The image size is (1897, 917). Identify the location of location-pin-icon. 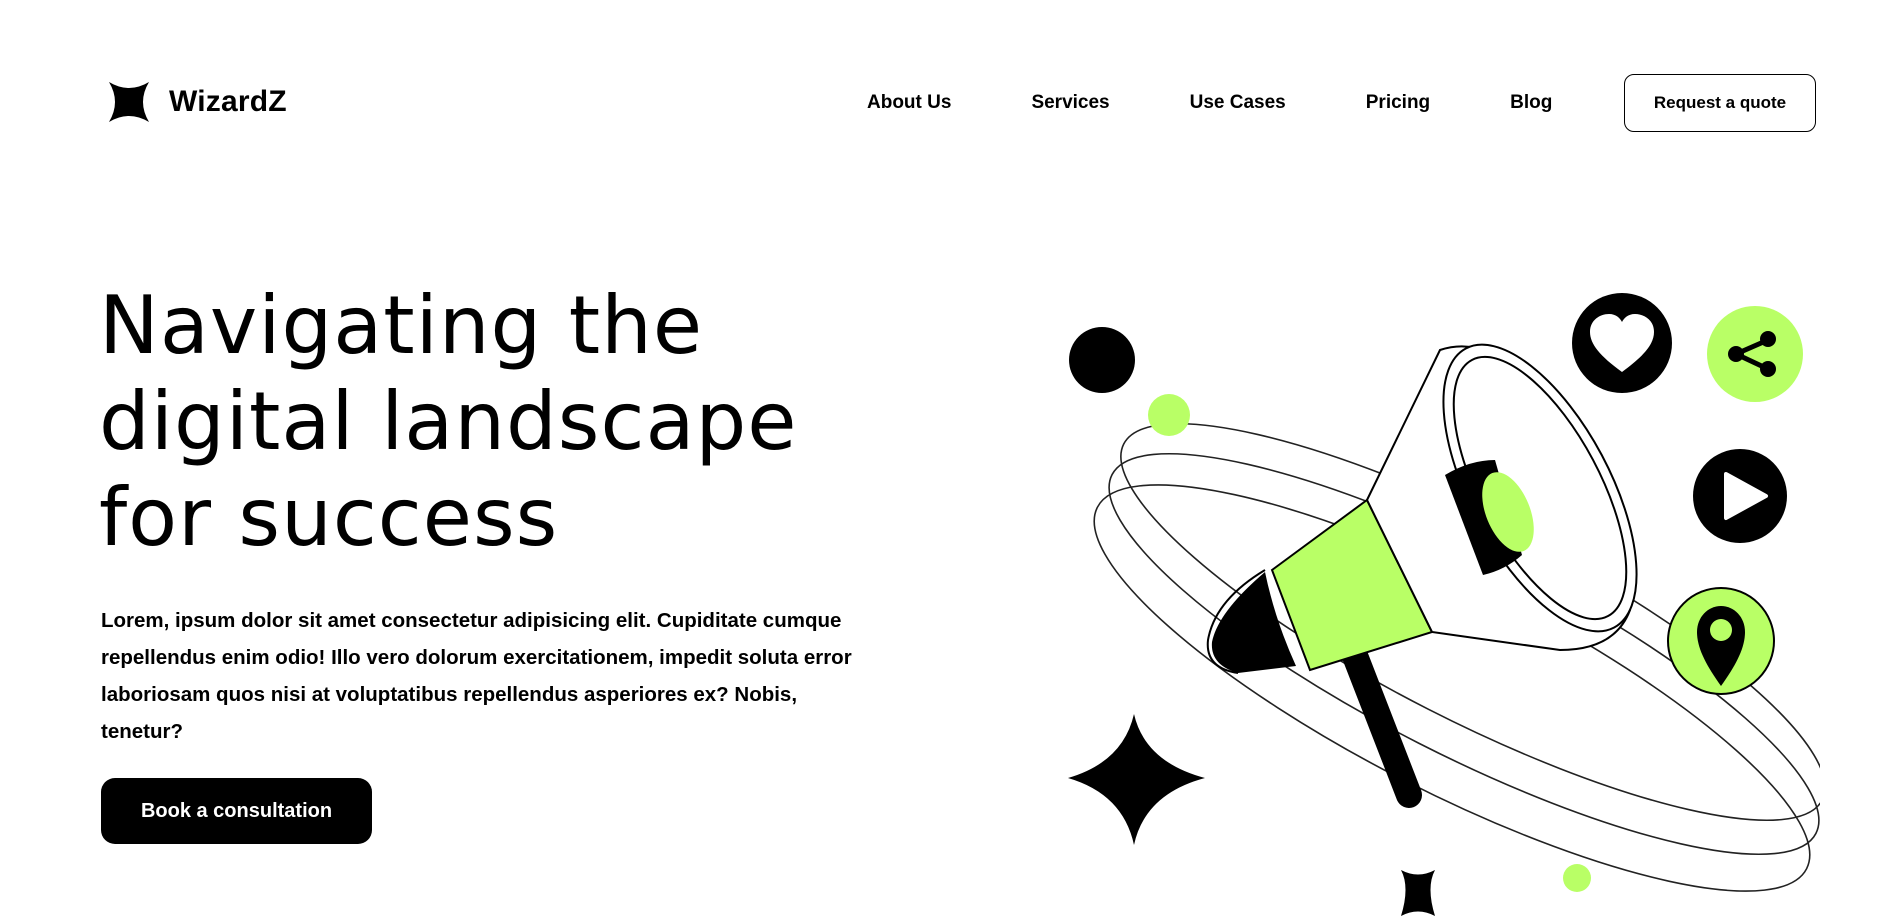
(1721, 641).